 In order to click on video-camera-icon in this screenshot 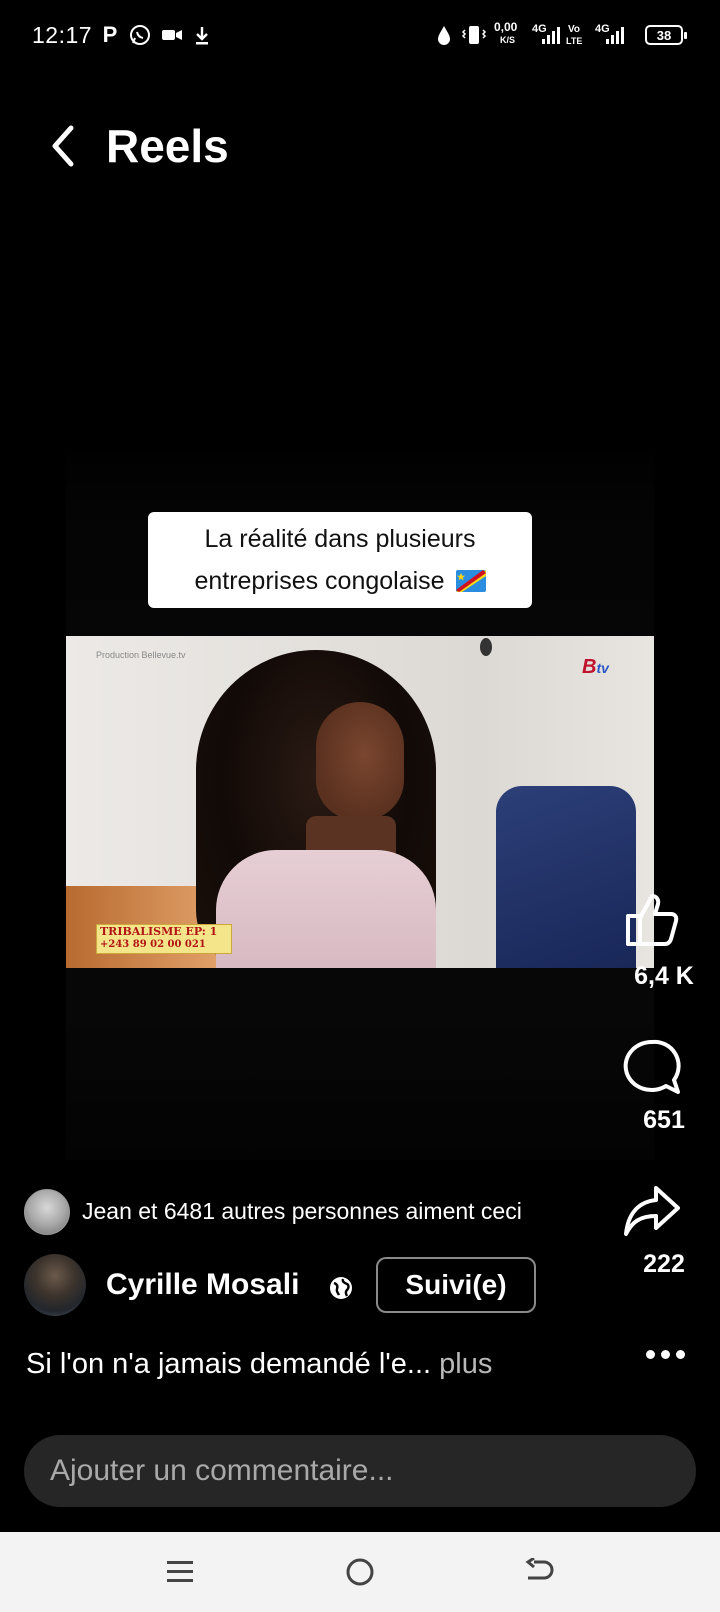, I will do `click(172, 35)`.